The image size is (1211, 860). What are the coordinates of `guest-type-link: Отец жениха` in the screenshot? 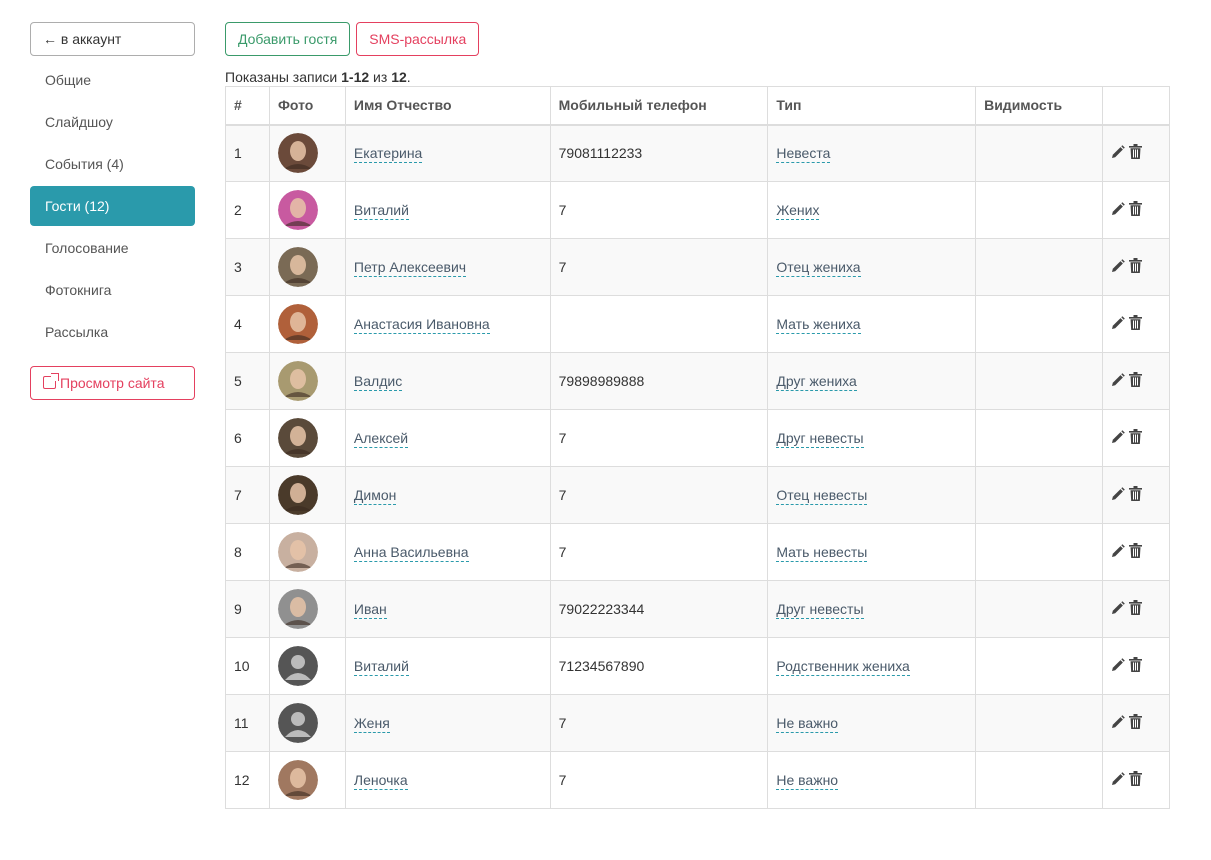 It's located at (818, 268).